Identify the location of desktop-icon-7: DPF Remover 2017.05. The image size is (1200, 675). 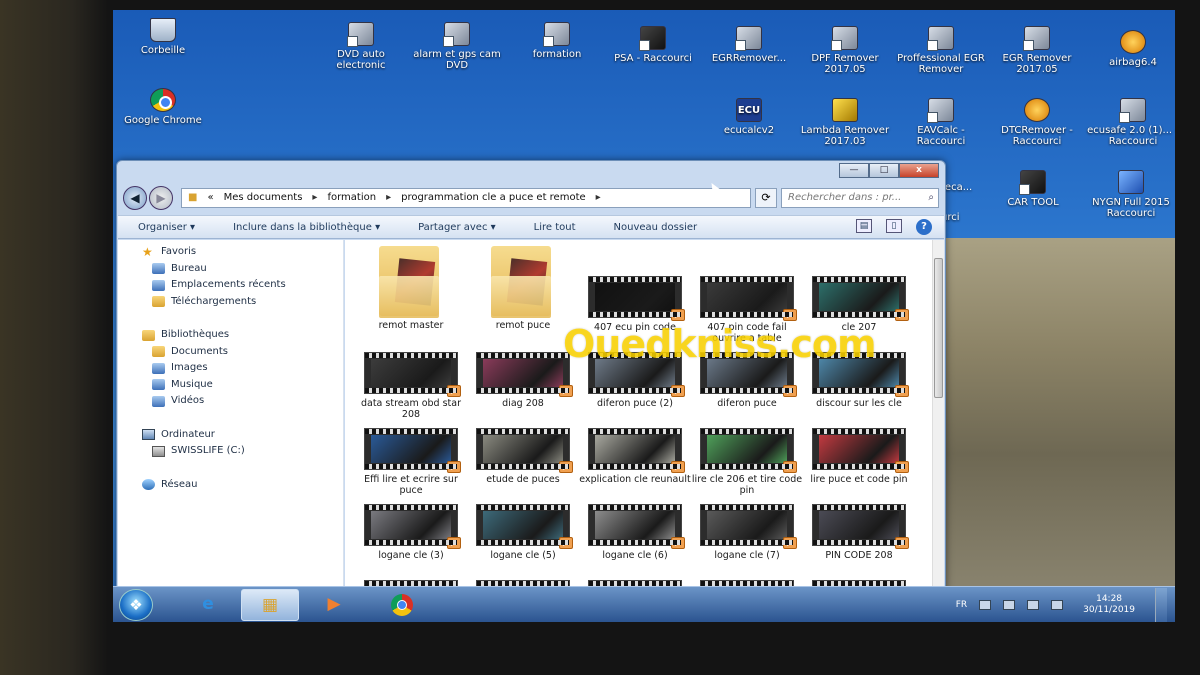
(845, 50).